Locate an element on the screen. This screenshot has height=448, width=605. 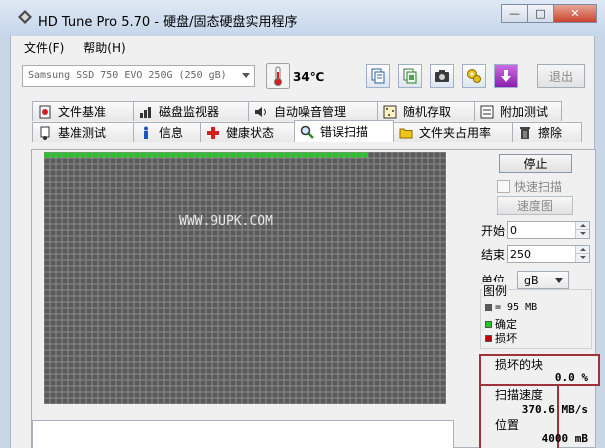
save-button is located at coordinates (506, 76).